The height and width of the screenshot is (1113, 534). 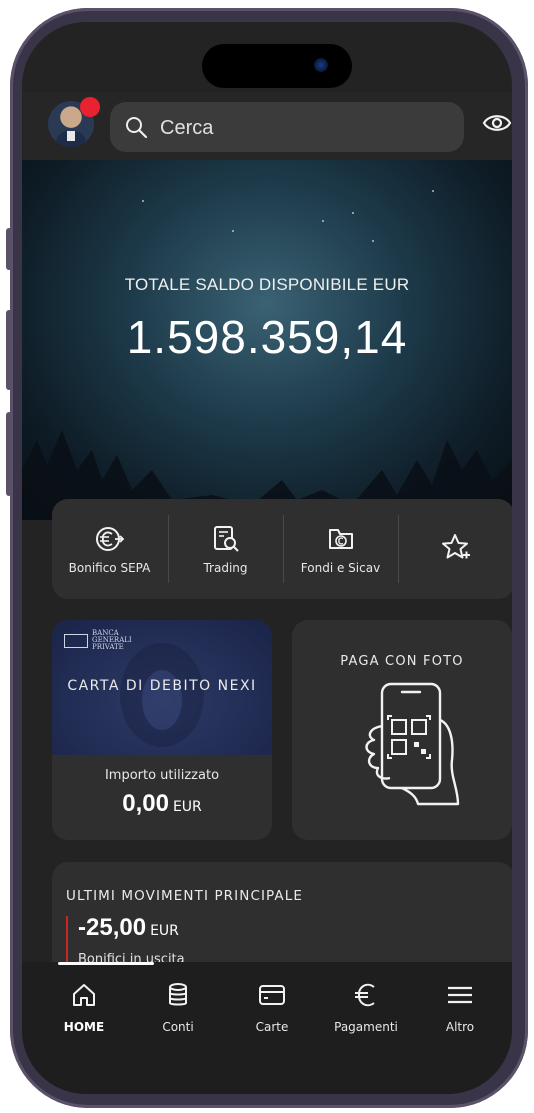 What do you see at coordinates (185, 896) in the screenshot?
I see `movements-title: ULTIMI MOVIMENTI PRINCIPALE` at bounding box center [185, 896].